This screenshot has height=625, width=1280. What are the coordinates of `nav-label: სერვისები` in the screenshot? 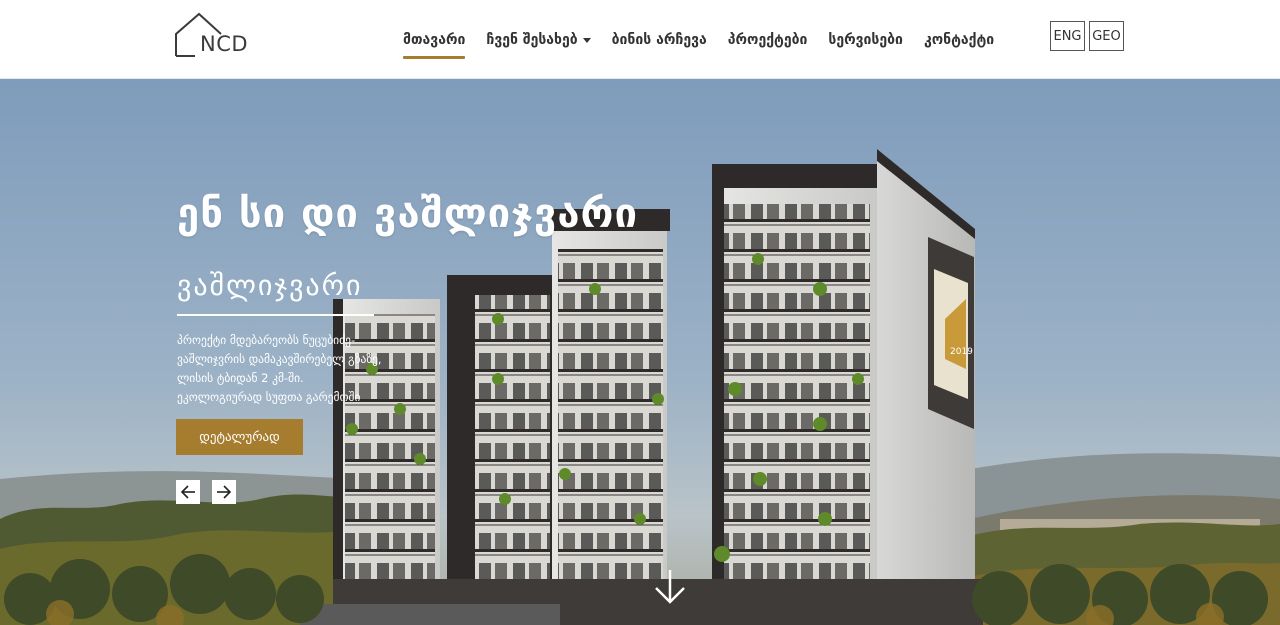 It's located at (865, 40).